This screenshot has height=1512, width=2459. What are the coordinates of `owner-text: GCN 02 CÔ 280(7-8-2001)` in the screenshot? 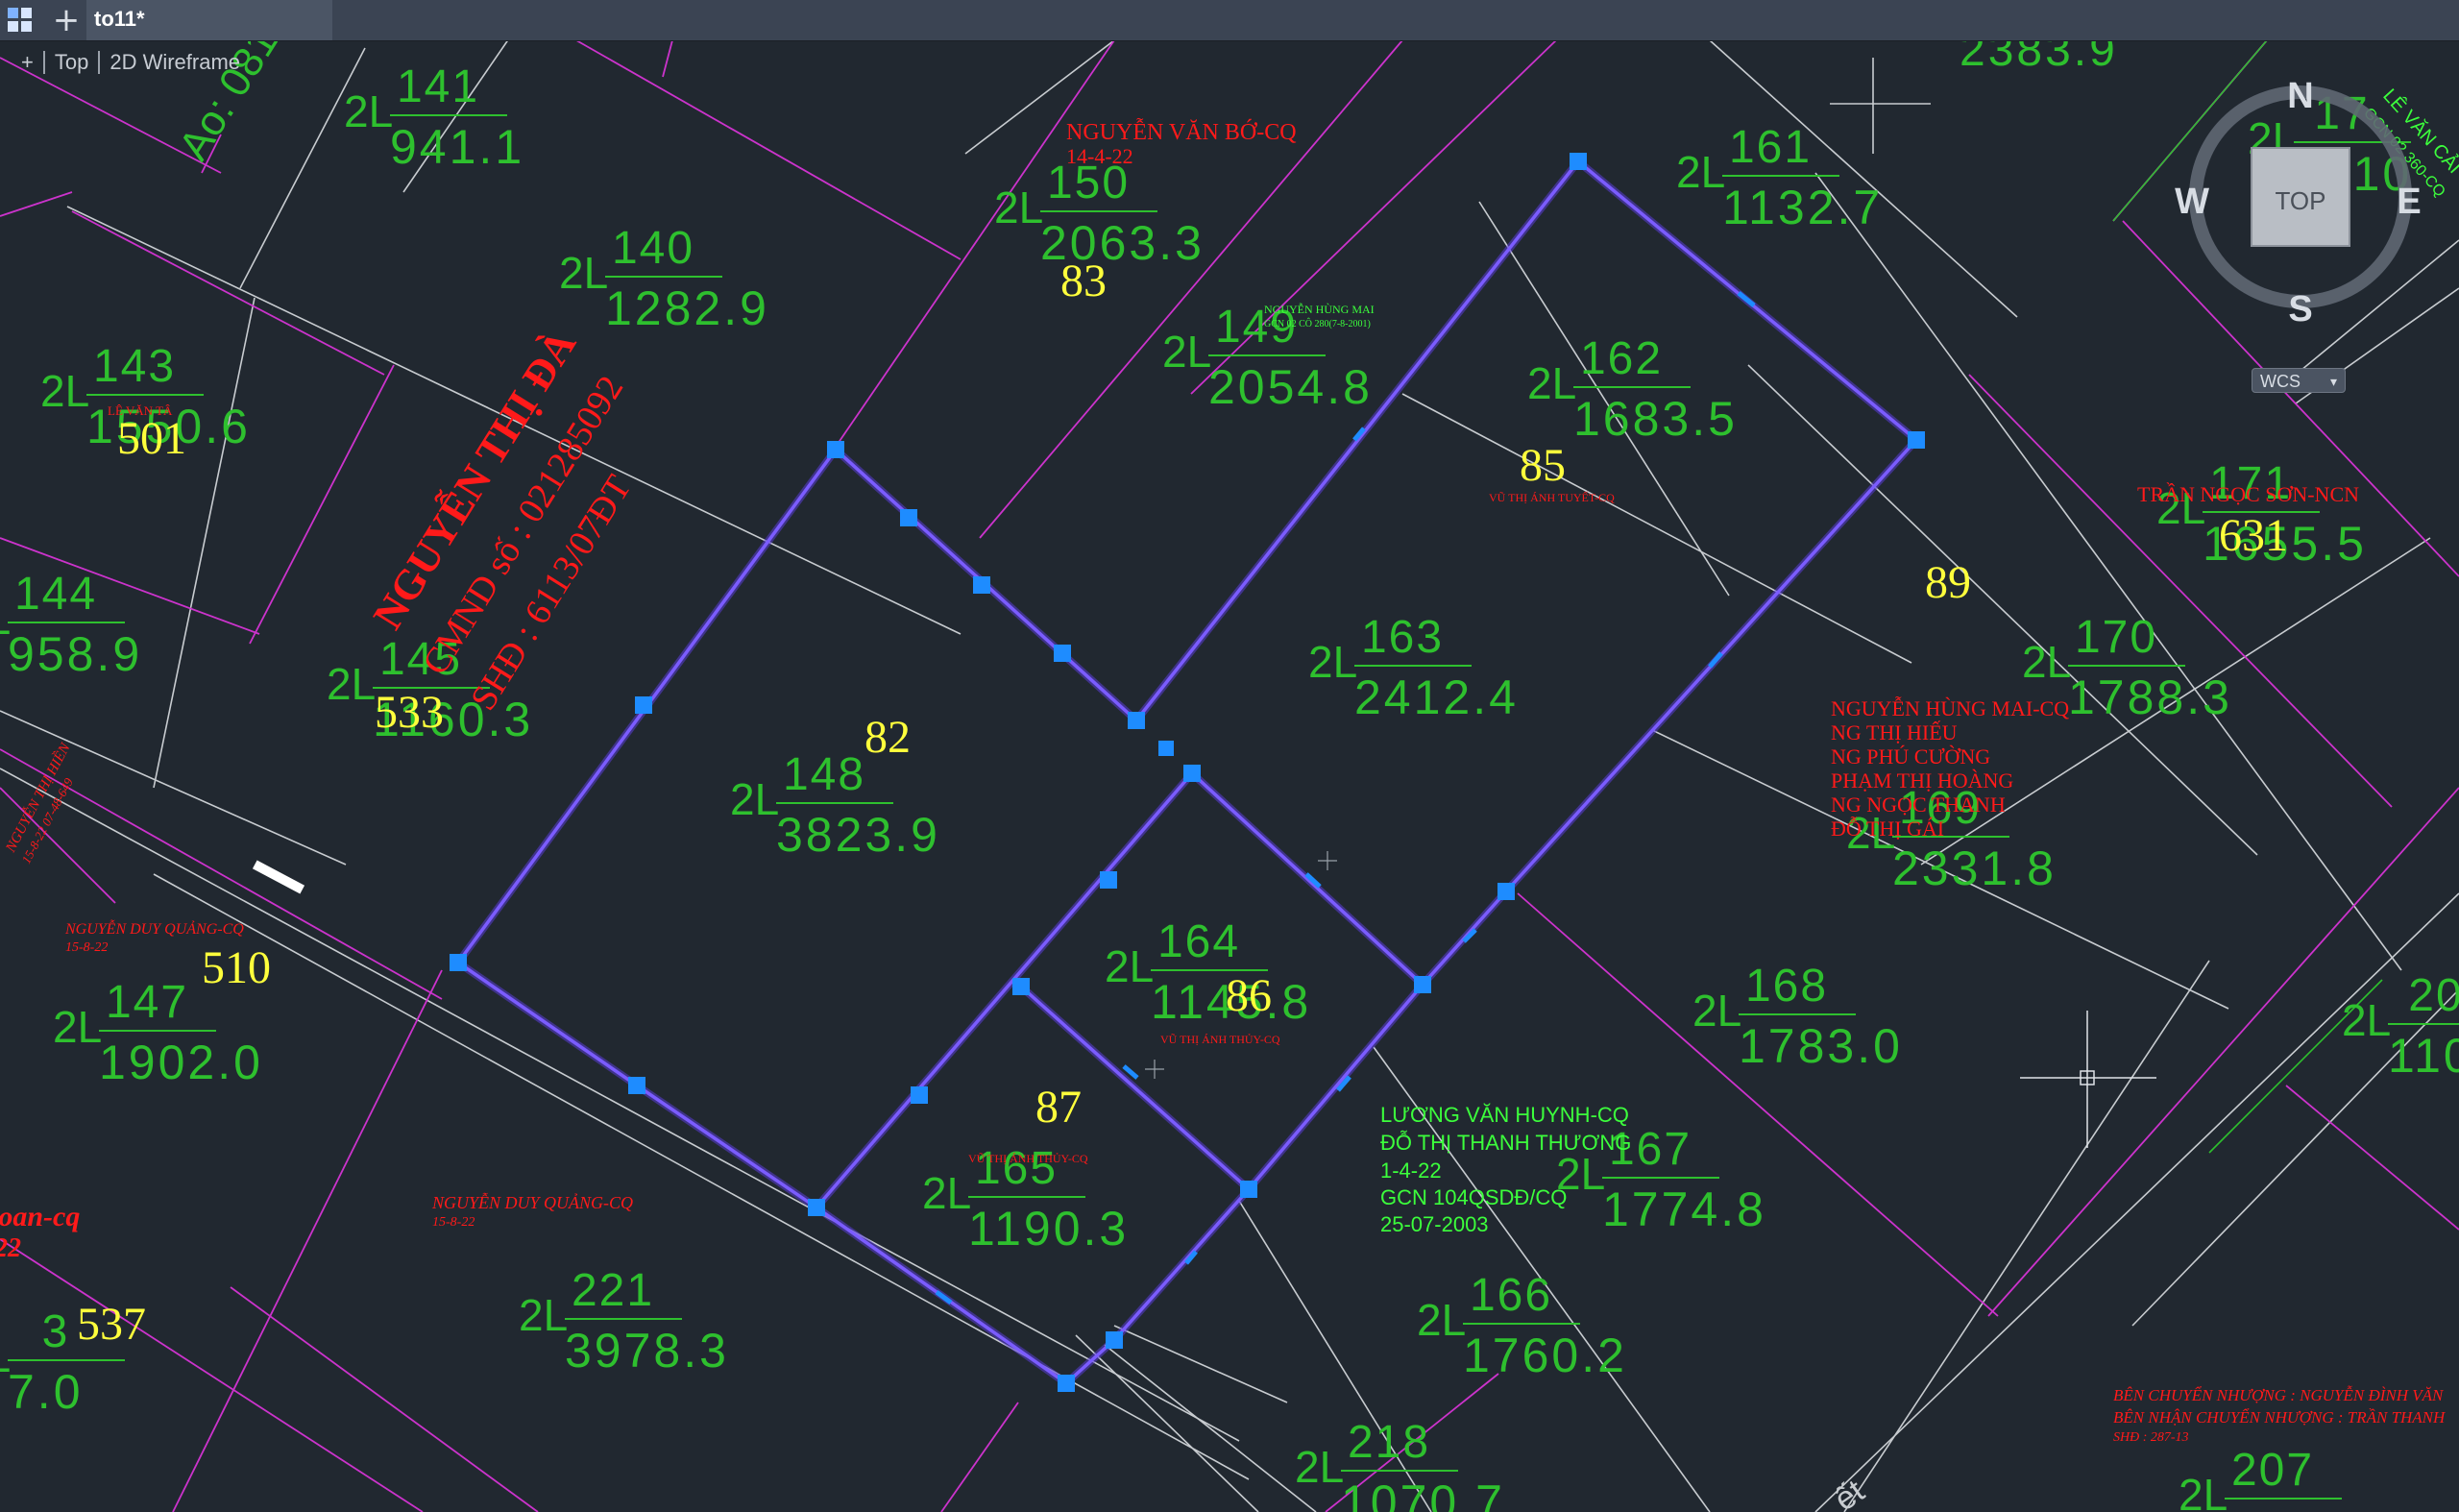 It's located at (1317, 323).